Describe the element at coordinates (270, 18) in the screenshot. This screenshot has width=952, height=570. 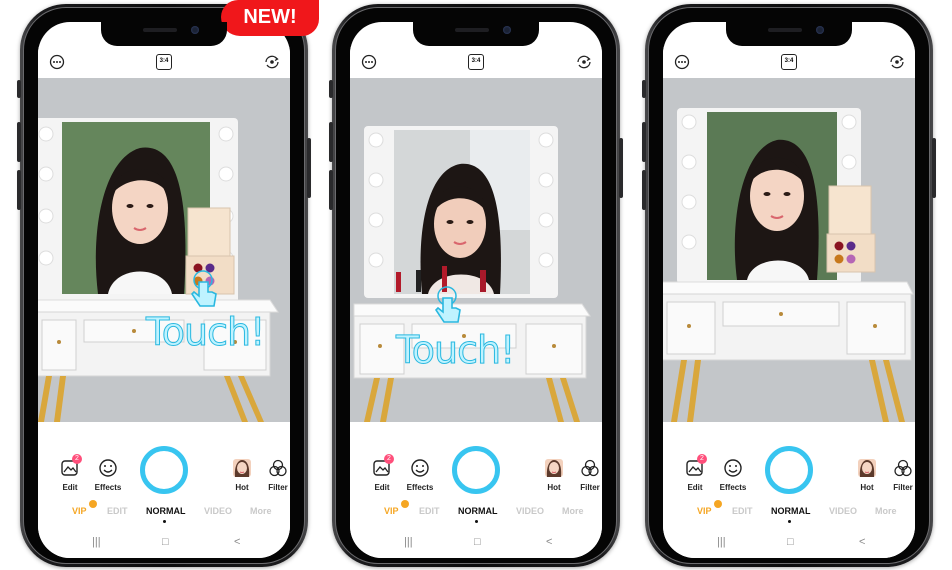
I see `new-badge: NEW!` at that location.